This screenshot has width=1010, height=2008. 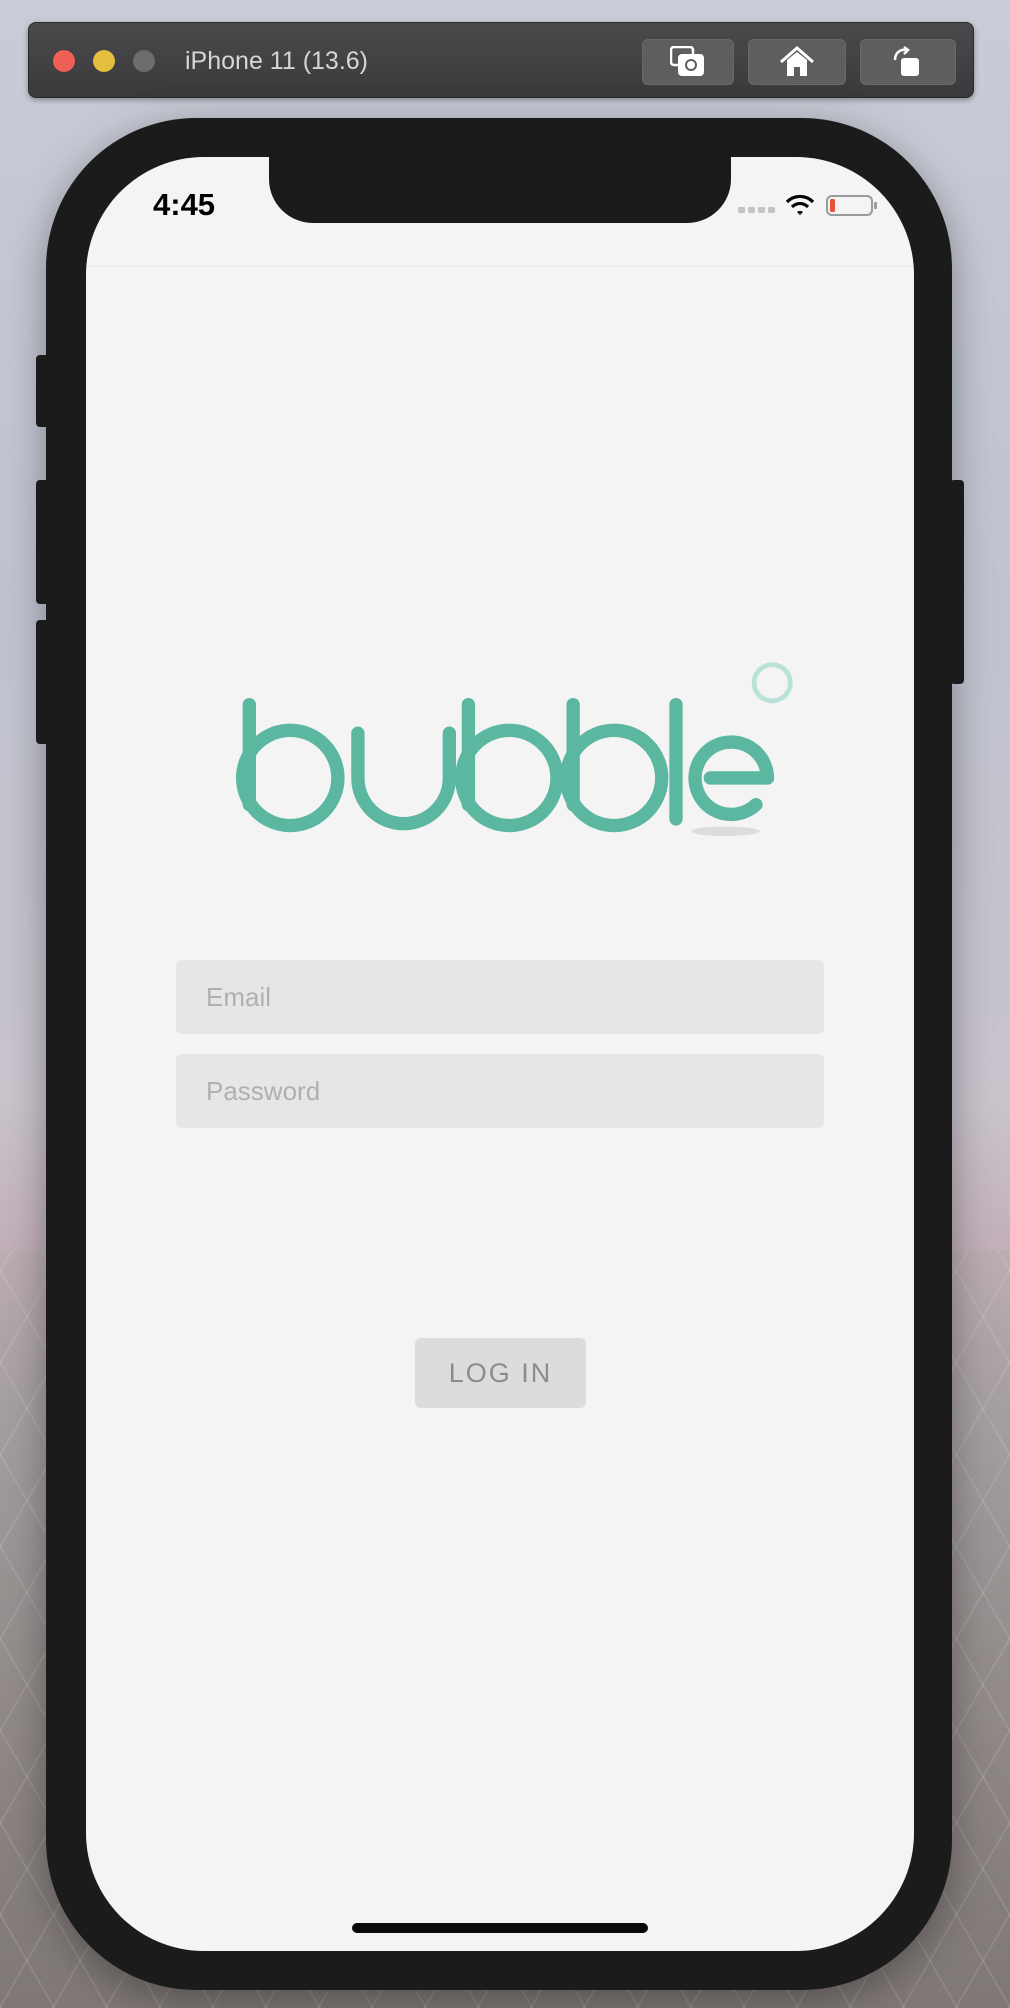 I want to click on cellular-signal-icon, so click(x=756, y=210).